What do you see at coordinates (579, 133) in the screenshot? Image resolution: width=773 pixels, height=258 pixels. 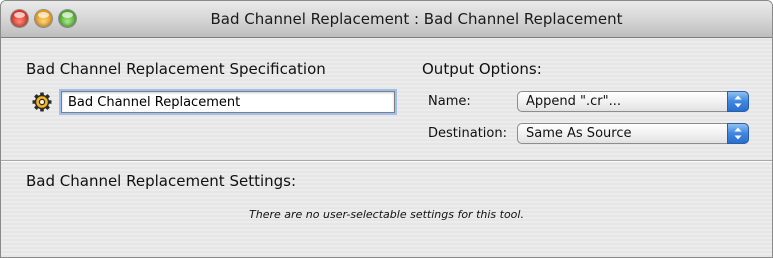 I see `destination-popup-value: Same As Source` at bounding box center [579, 133].